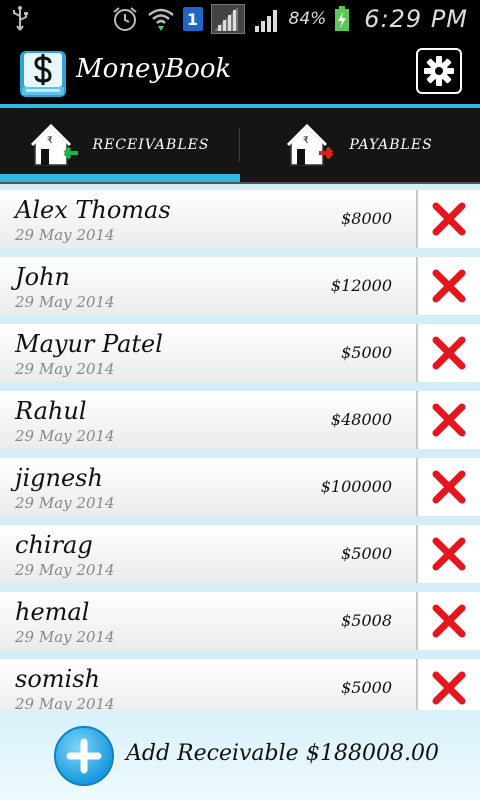  What do you see at coordinates (154, 69) in the screenshot?
I see `app-title: MoneyBook` at bounding box center [154, 69].